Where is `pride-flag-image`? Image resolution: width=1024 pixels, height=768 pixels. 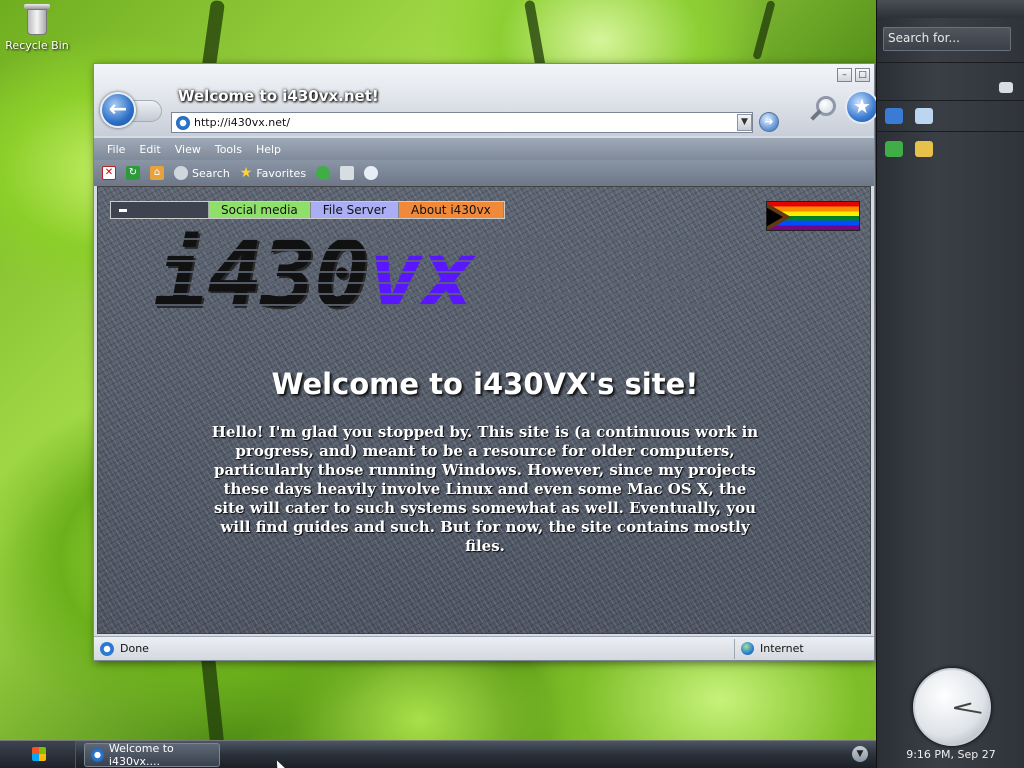
pride-flag-image is located at coordinates (813, 216).